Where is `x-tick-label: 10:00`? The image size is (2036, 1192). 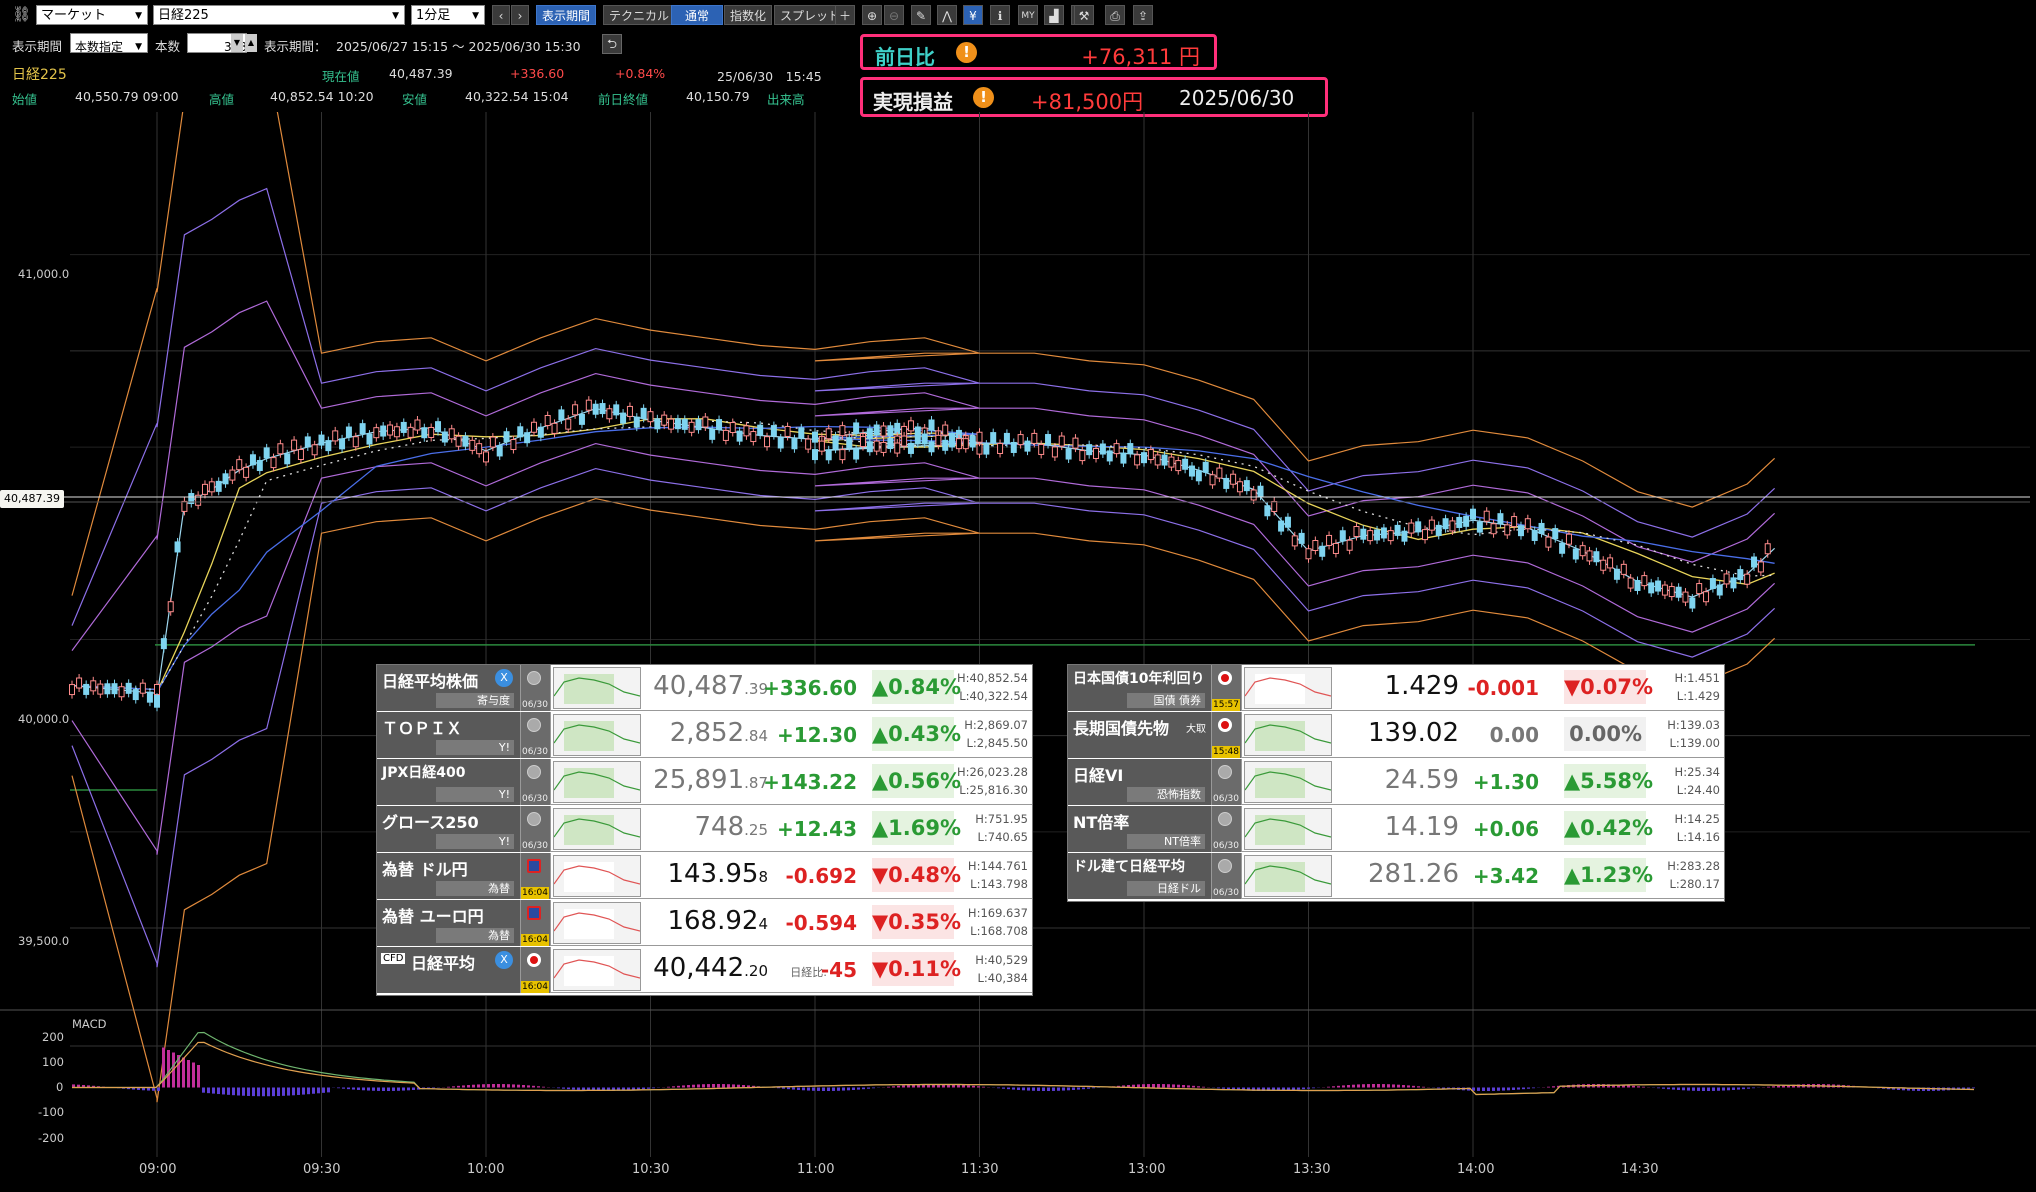
x-tick-label: 10:00 is located at coordinates (486, 1169).